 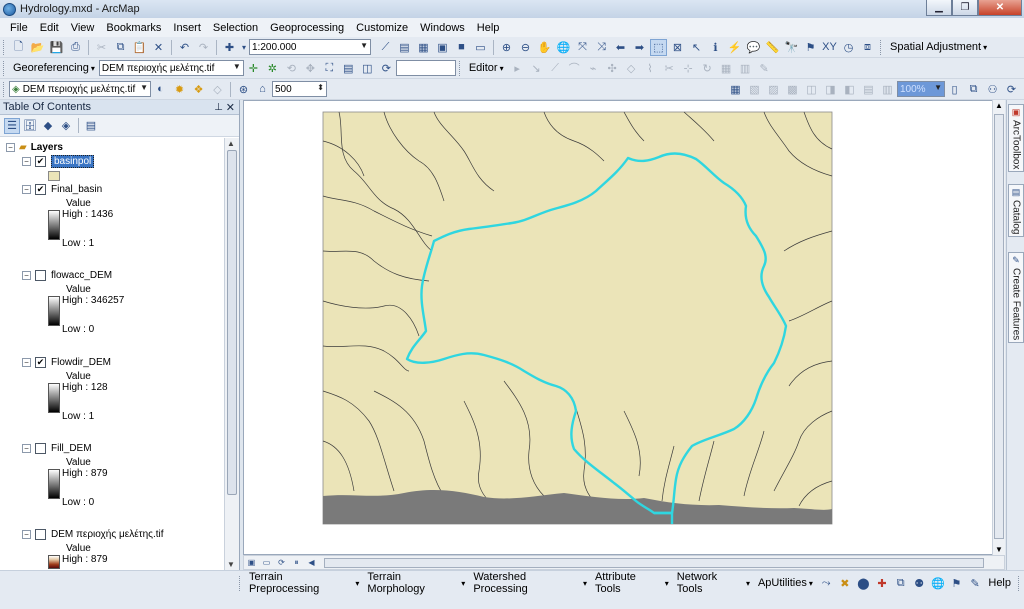 What do you see at coordinates (404, 47) in the screenshot?
I see `table-of-contents-icon: ▤` at bounding box center [404, 47].